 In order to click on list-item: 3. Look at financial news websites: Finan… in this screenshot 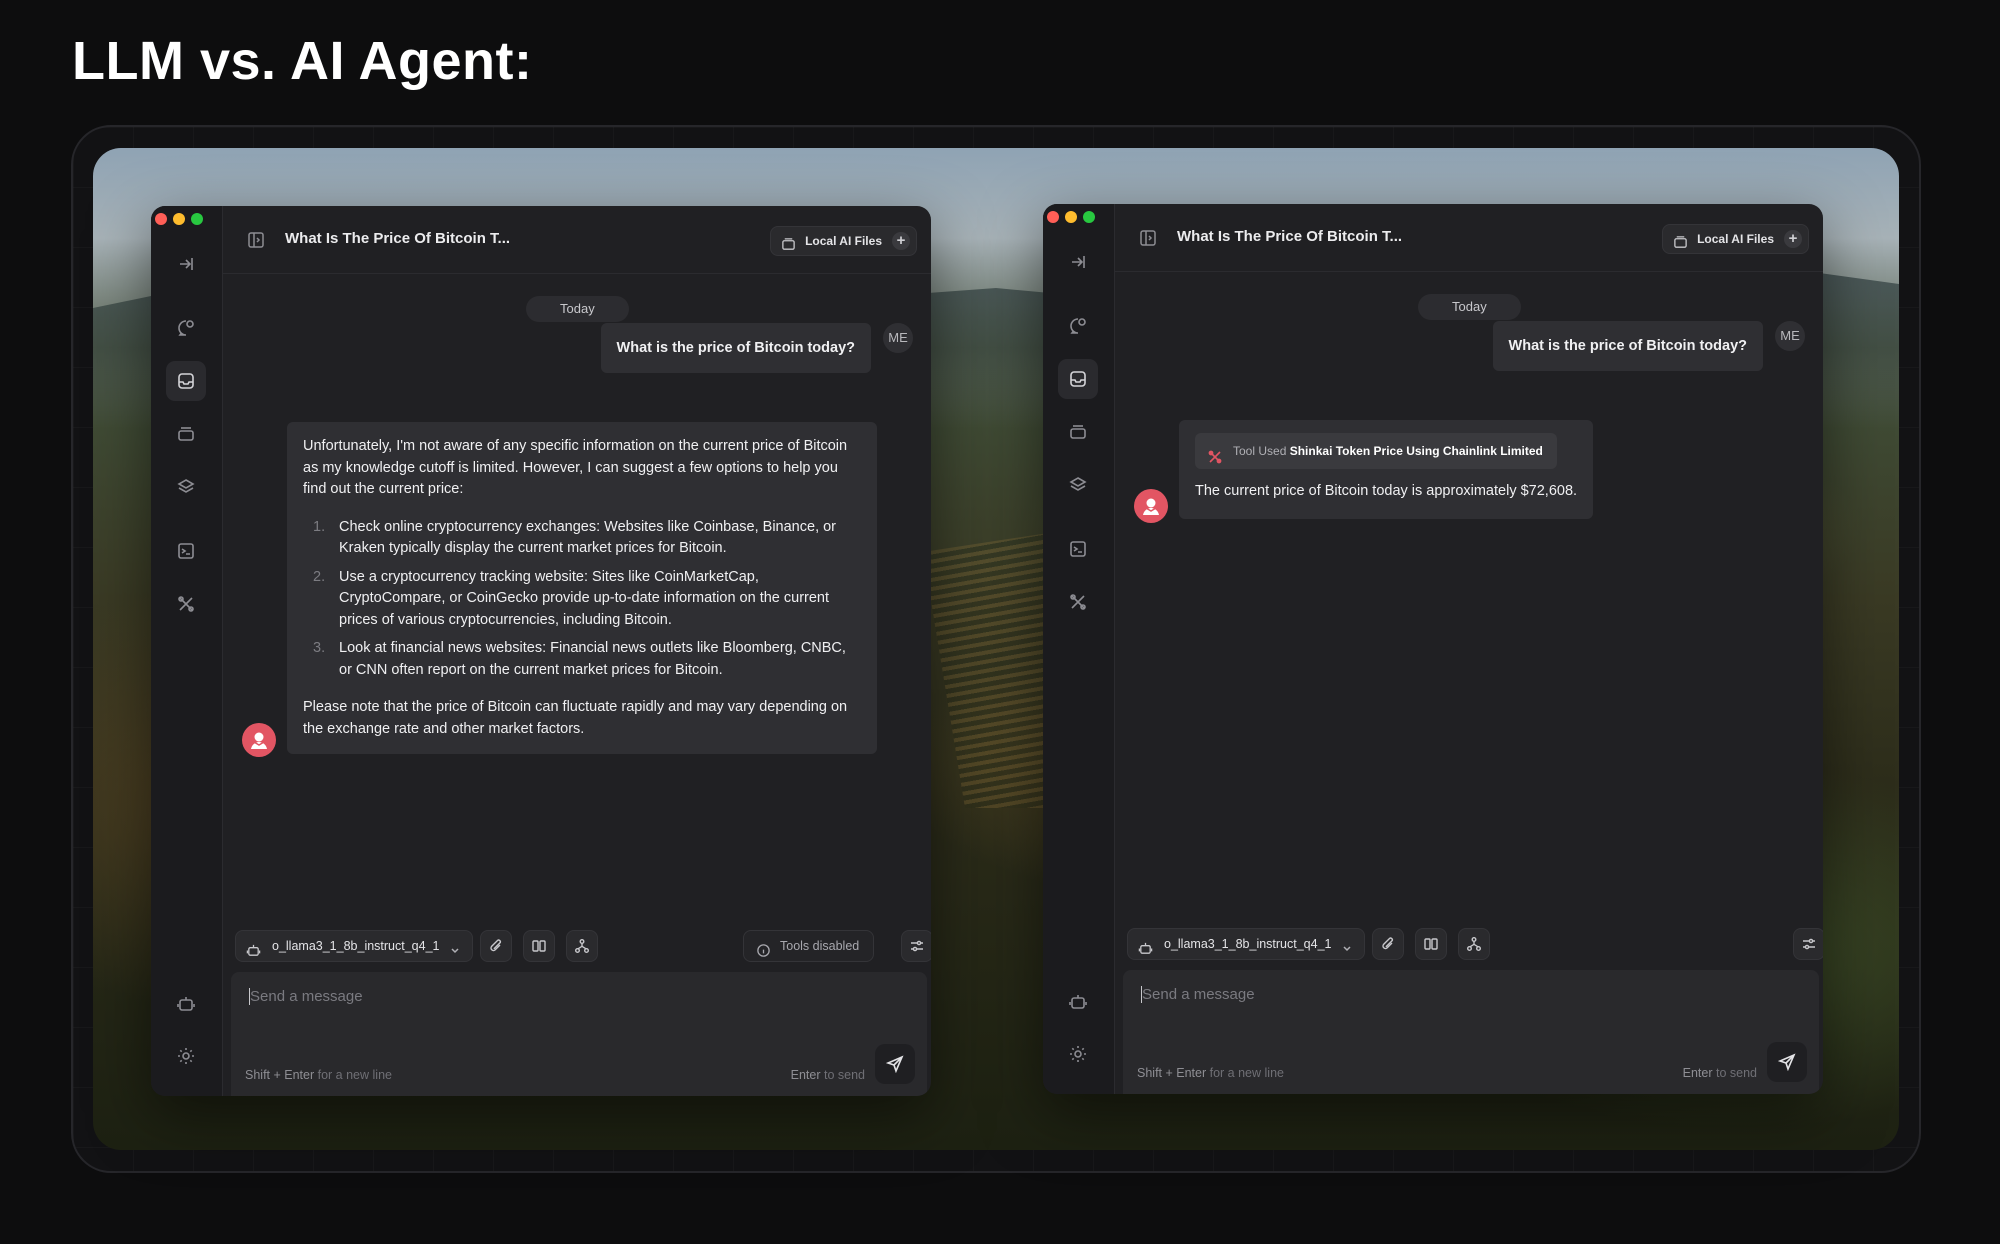, I will do `click(579, 659)`.